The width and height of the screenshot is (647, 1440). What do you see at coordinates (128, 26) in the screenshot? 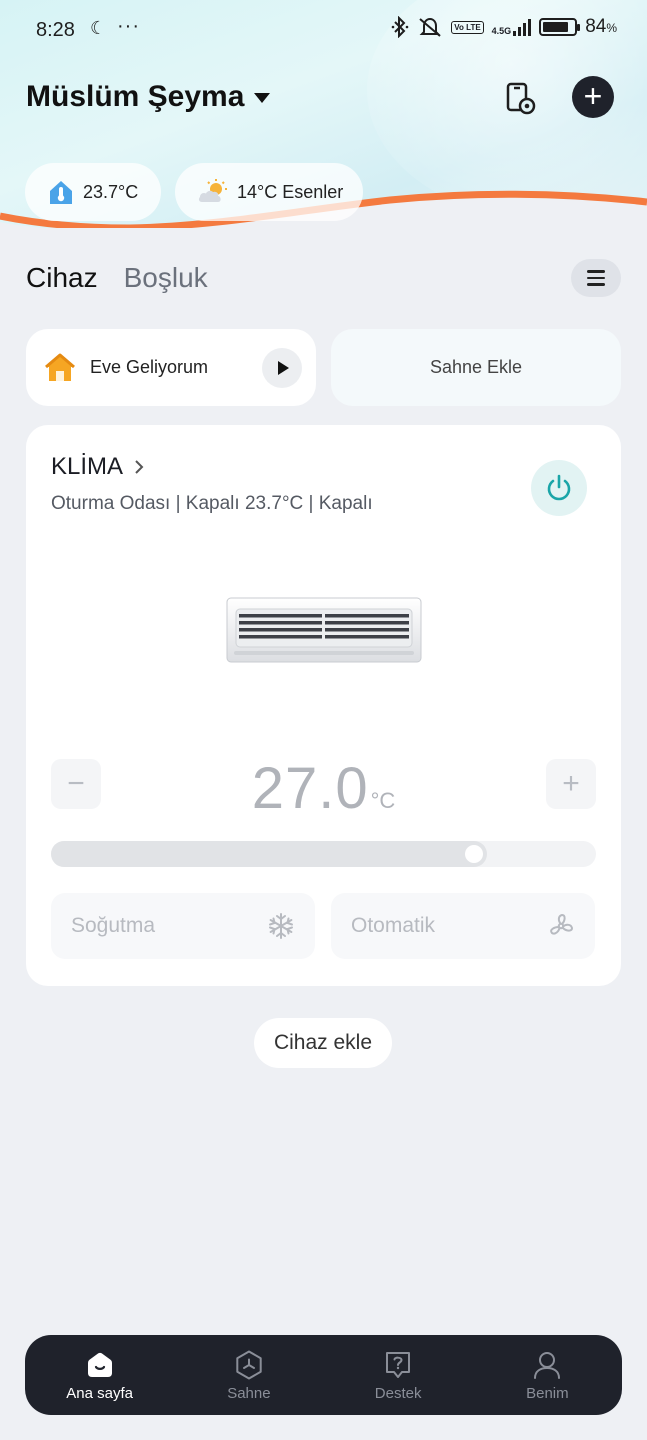
I see `more-notifications-icon: ···` at bounding box center [128, 26].